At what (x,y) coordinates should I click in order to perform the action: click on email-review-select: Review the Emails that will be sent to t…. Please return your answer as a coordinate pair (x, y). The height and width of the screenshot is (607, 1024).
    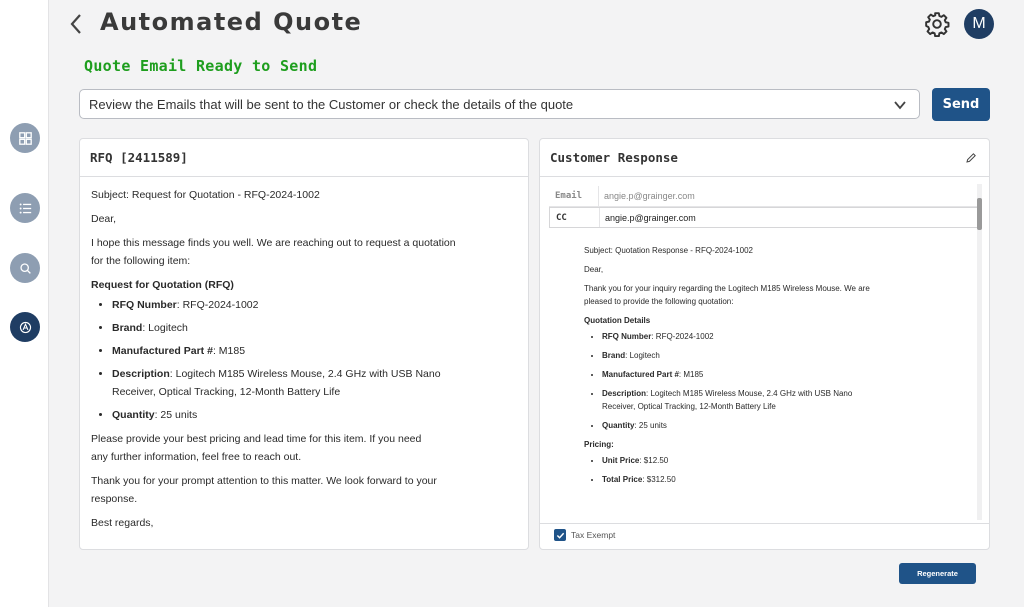
    Looking at the image, I should click on (499, 104).